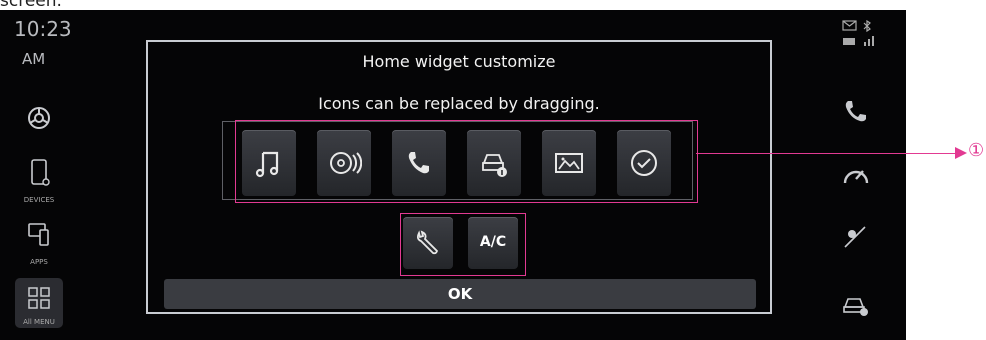 This screenshot has width=986, height=340. I want to click on wrench-icon, so click(427, 242).